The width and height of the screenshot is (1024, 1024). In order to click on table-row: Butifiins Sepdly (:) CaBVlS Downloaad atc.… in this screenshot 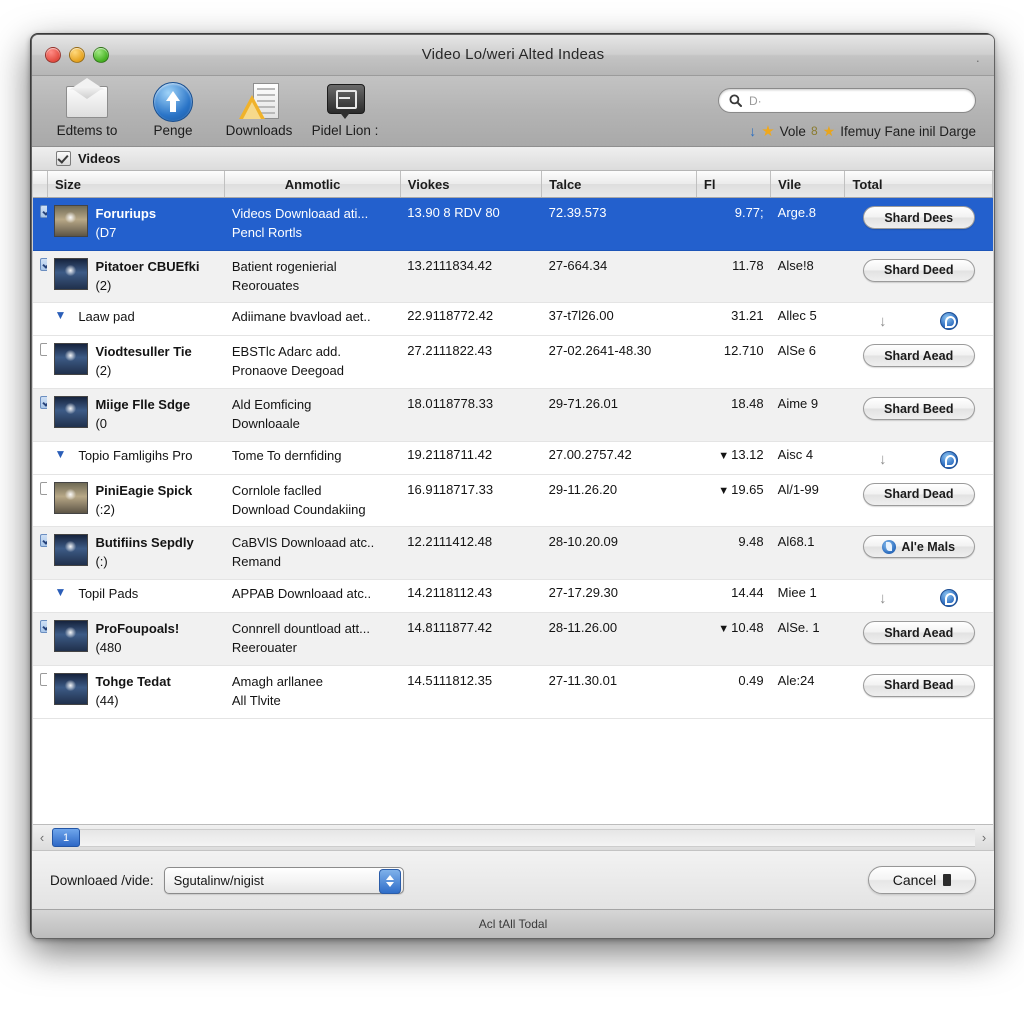, I will do `click(513, 553)`.